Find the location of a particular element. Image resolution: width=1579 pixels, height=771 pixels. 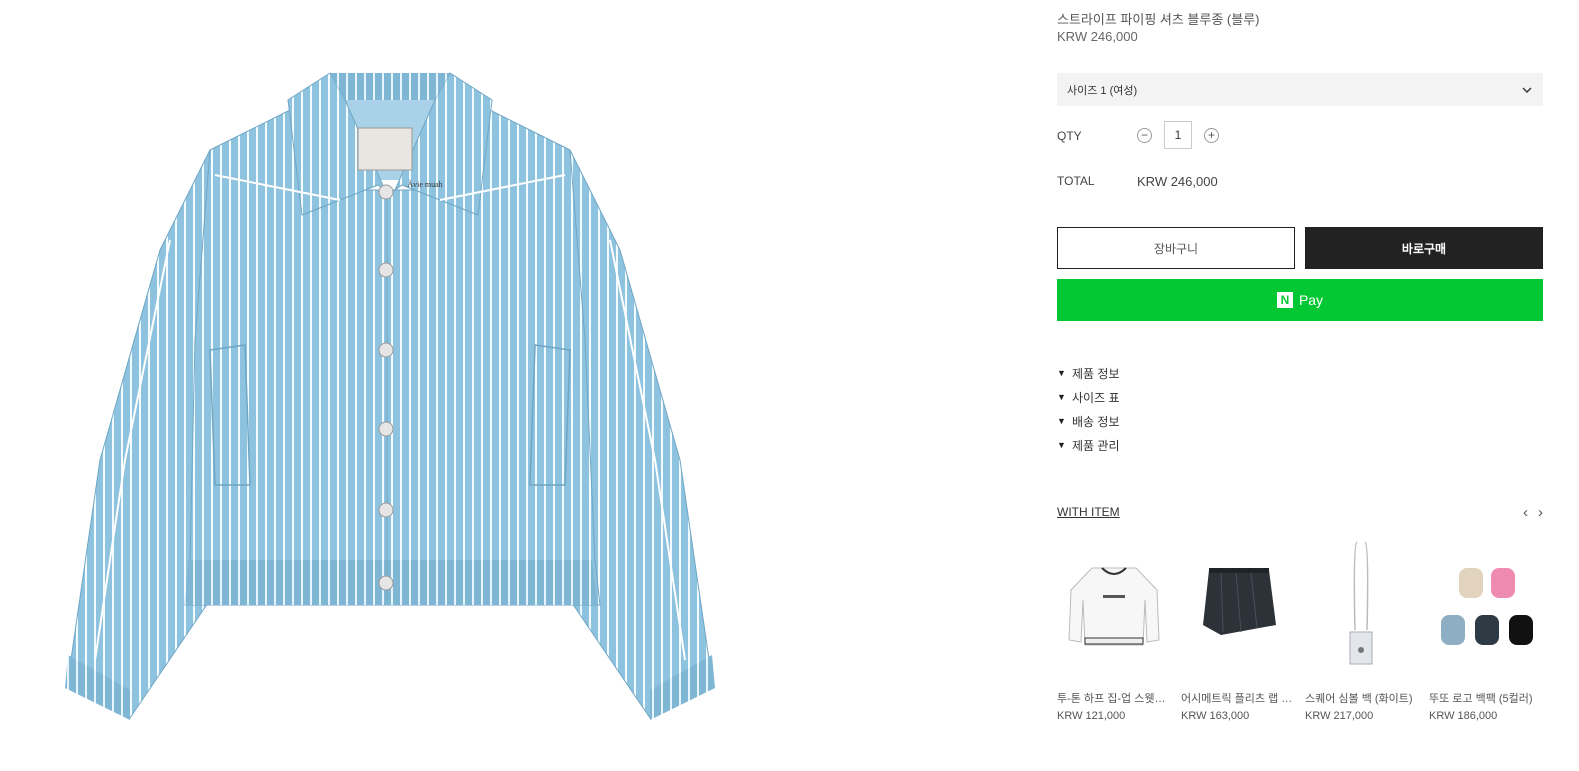

product-title: 스트라이프 파이핑 셔츠 블루종 (블루) is located at coordinates (1158, 19).